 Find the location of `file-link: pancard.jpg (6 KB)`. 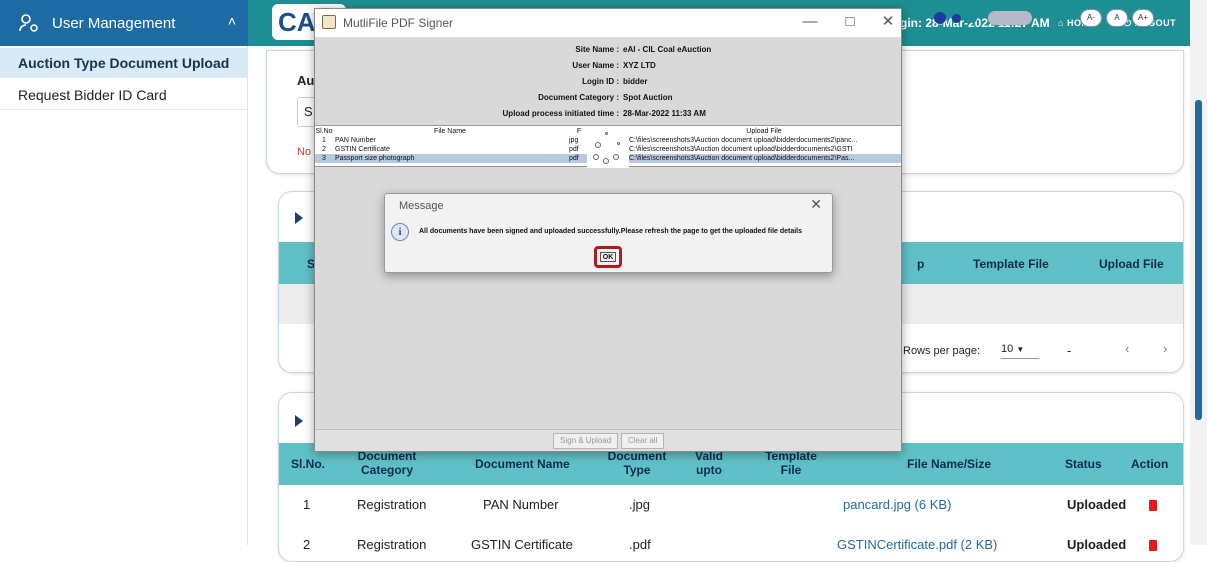

file-link: pancard.jpg (6 KB) is located at coordinates (897, 504).